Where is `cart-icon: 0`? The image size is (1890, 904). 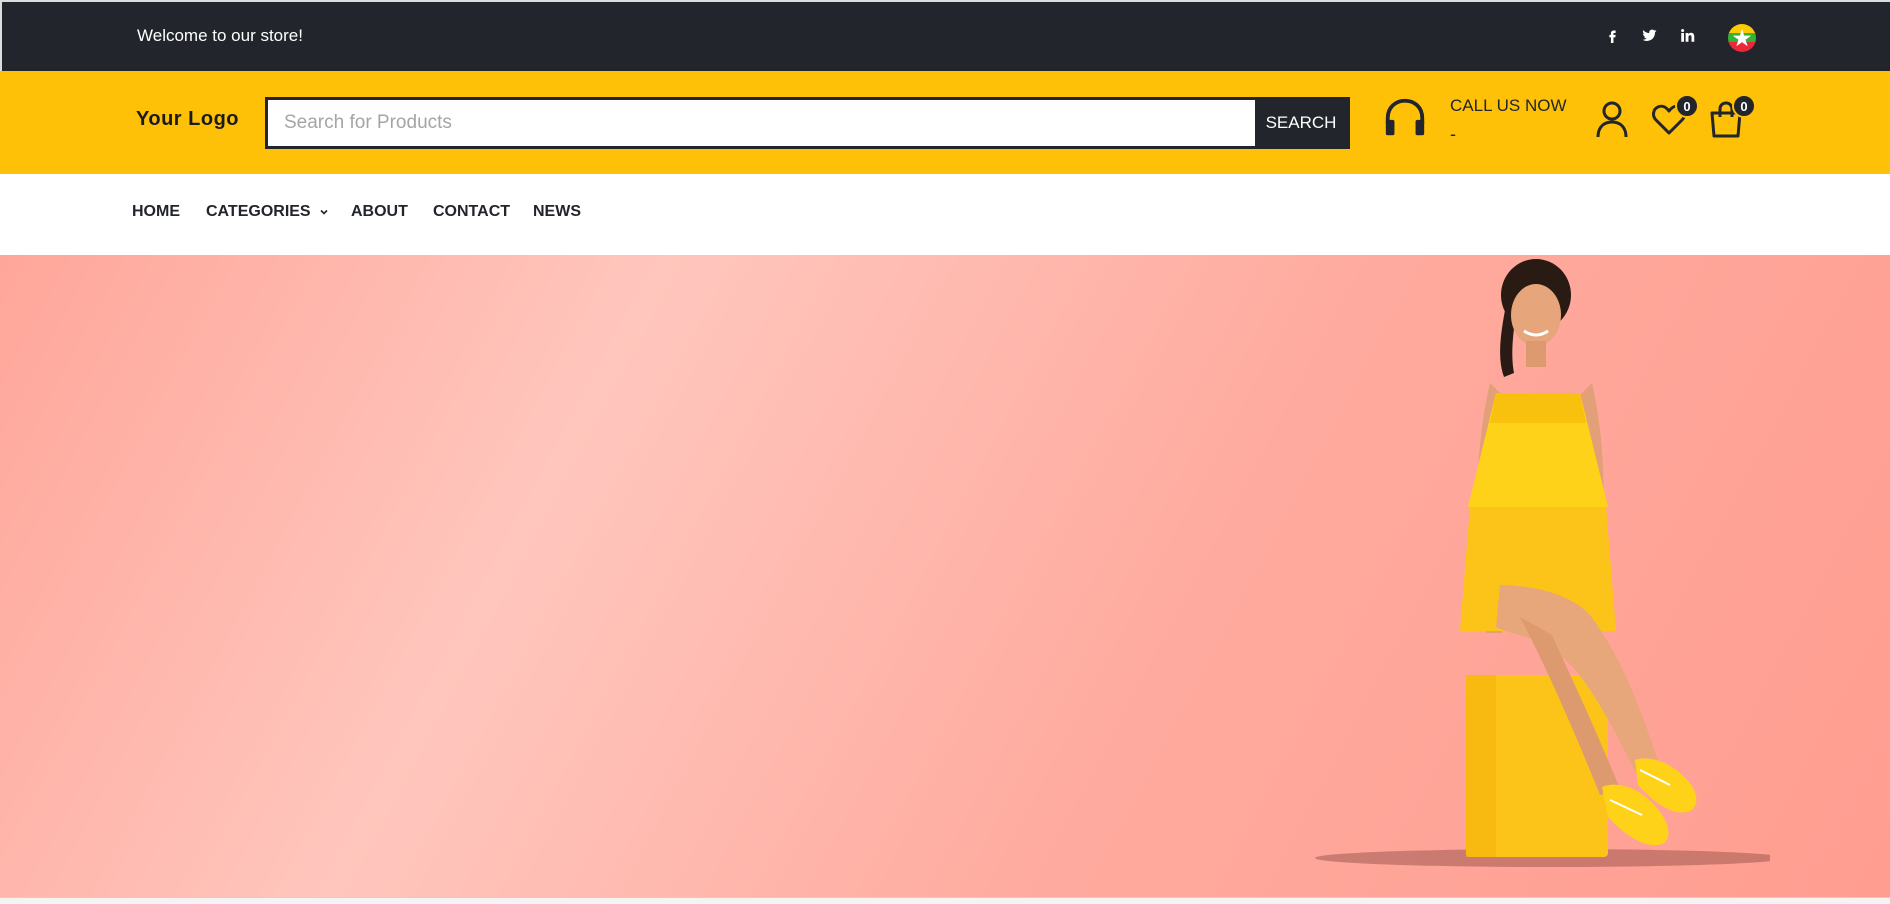
cart-icon: 0 is located at coordinates (1732, 116).